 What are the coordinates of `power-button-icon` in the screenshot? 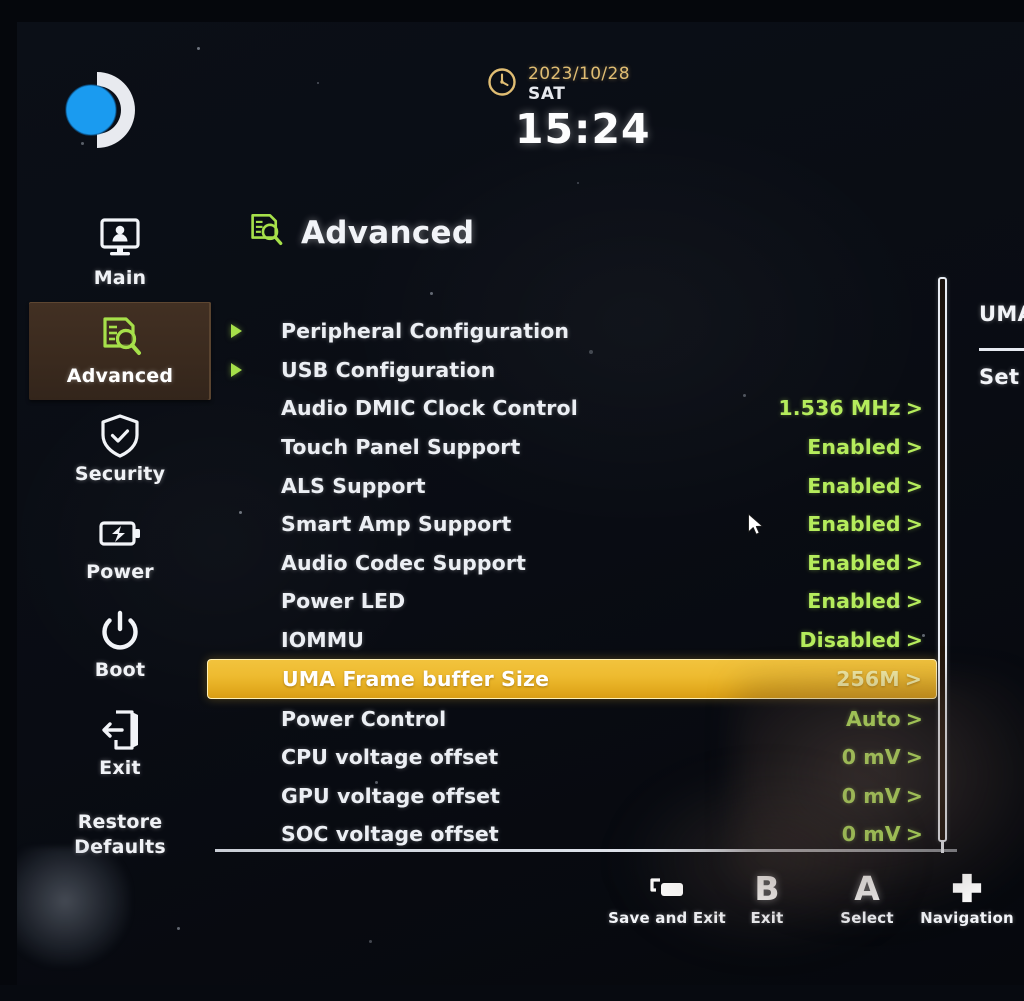 It's located at (120, 632).